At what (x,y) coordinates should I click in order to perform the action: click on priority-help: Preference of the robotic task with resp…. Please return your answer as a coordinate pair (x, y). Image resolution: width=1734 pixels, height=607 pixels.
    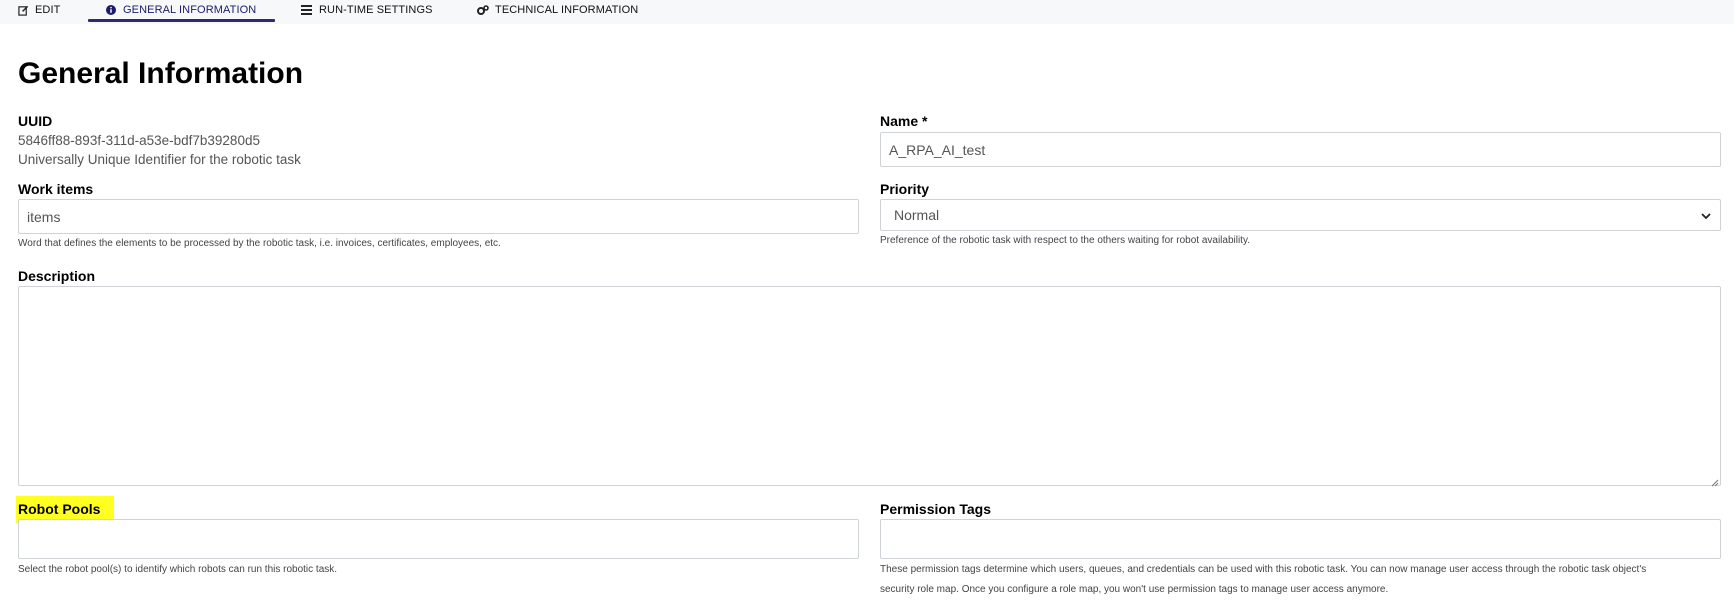
    Looking at the image, I should click on (1065, 240).